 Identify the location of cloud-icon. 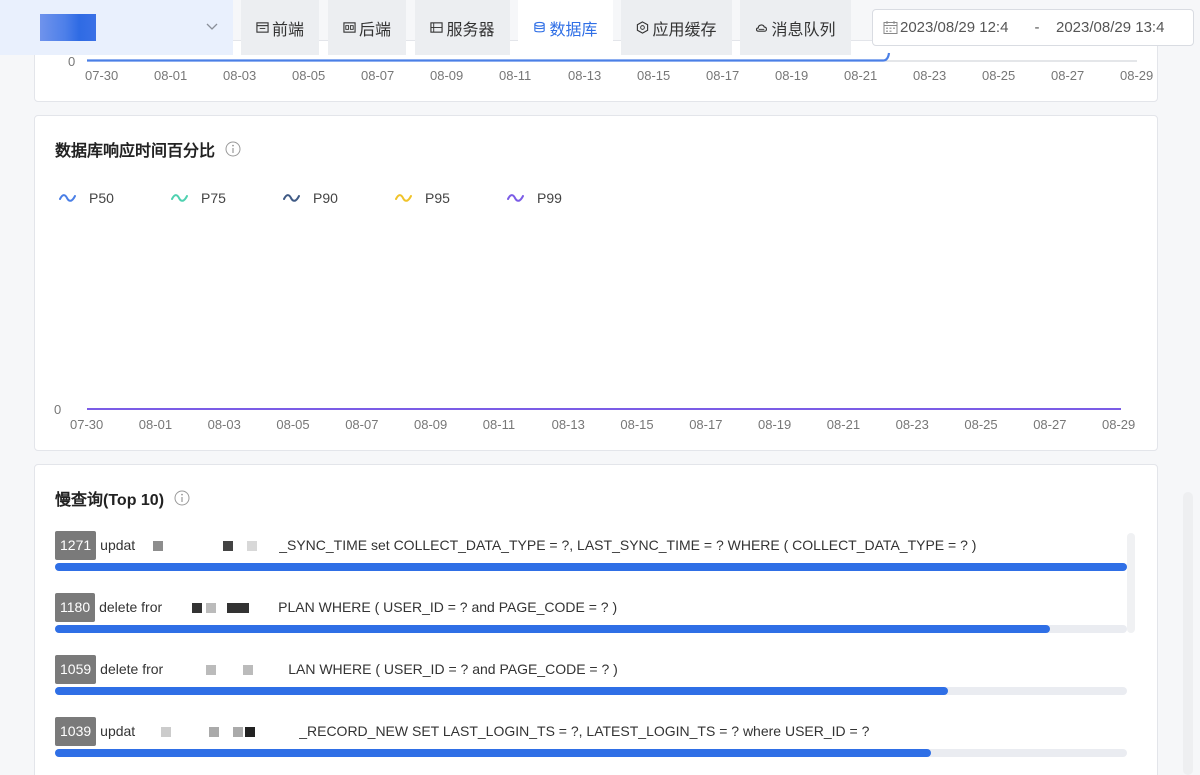
(762, 28).